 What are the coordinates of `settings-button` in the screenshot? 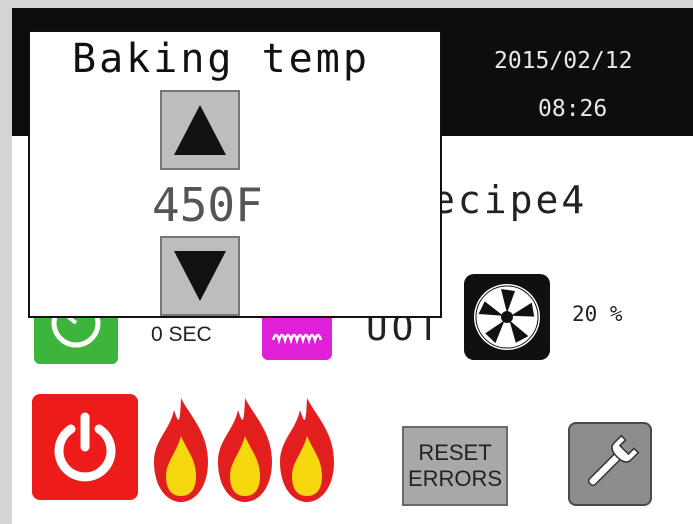 It's located at (610, 464).